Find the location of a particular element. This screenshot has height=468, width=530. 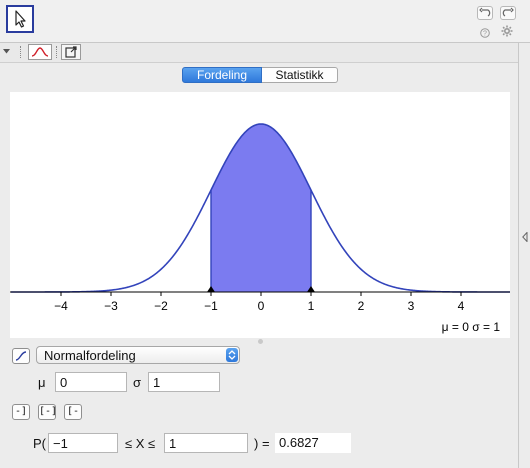

inequality-label: ≤ X ≤ is located at coordinates (140, 443).